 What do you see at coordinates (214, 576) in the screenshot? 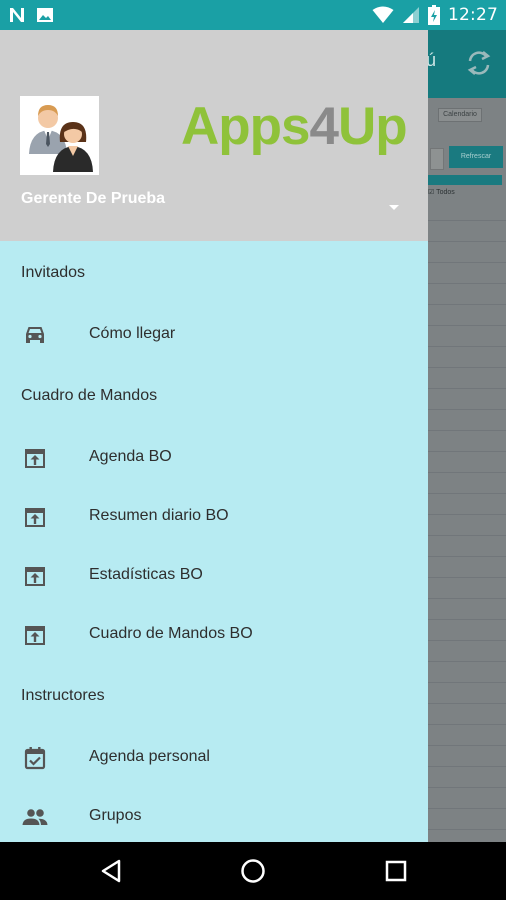
I see `menu-item-estadisticas-bo: Estadísticas BO` at bounding box center [214, 576].